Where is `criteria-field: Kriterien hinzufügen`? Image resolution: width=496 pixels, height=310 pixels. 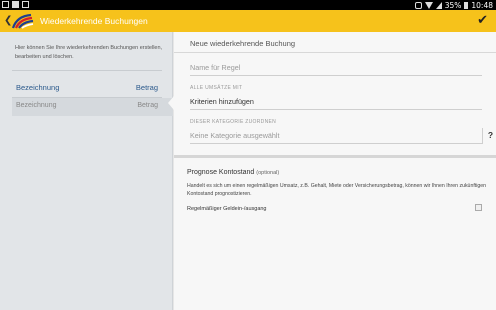
criteria-field: Kriterien hinzufügen is located at coordinates (336, 102).